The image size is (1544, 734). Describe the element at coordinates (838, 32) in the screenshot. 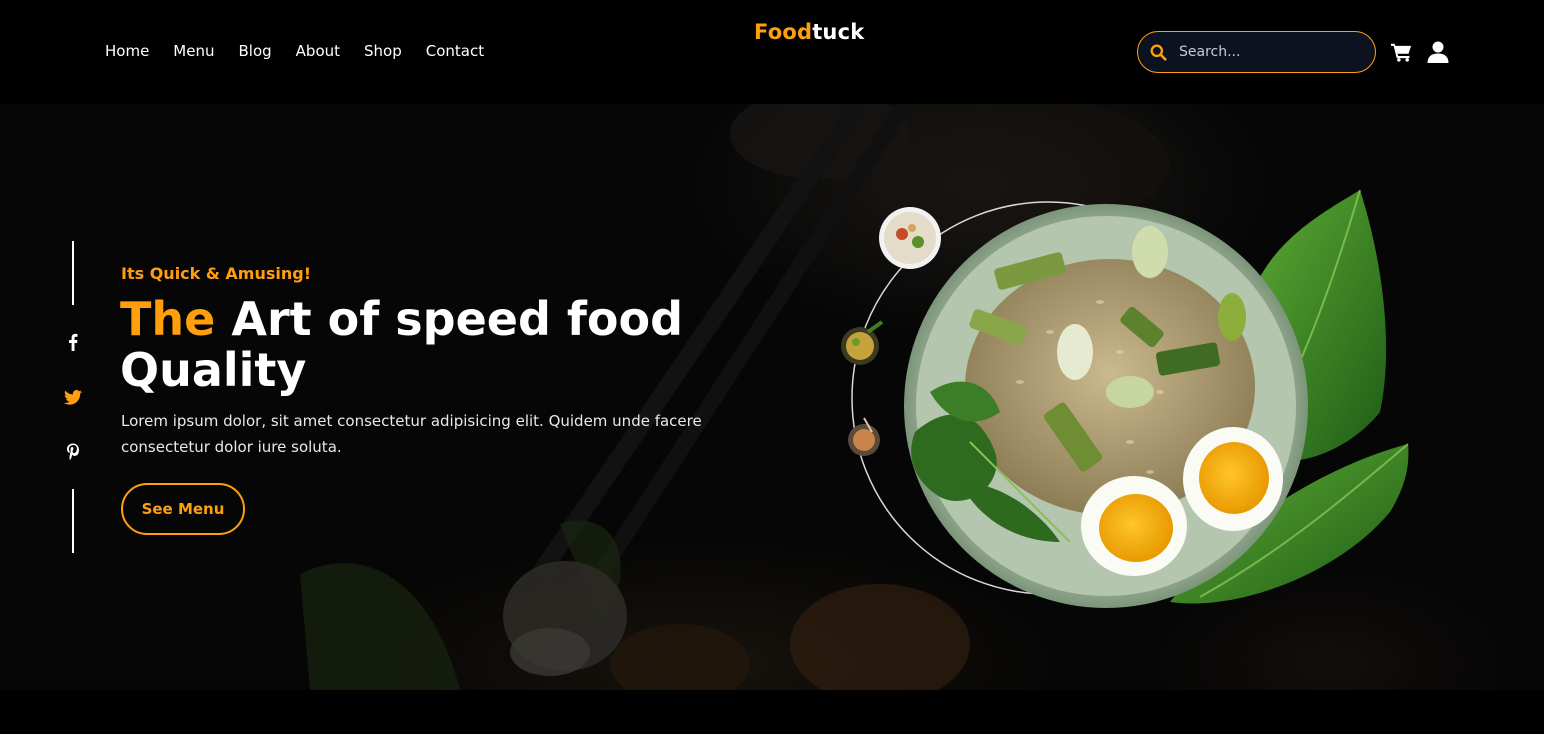

I see `logo-rest: tuck` at that location.